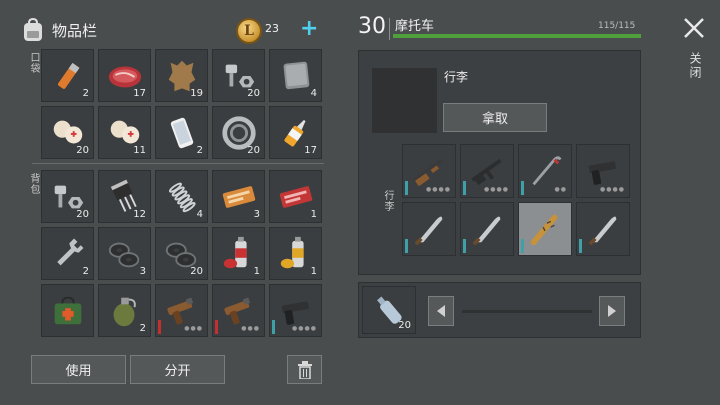 Image resolution: width=720 pixels, height=405 pixels. What do you see at coordinates (139, 93) in the screenshot?
I see `item-count: 17` at bounding box center [139, 93].